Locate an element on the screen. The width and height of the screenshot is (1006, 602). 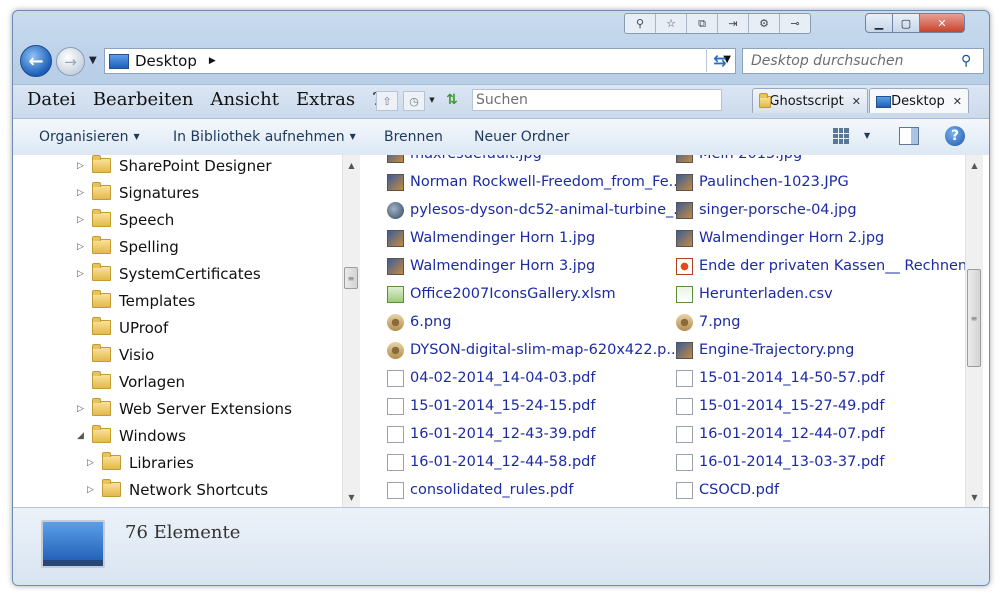
file-item: 16-01-2014_12-44-07.pdf is located at coordinates (780, 434).